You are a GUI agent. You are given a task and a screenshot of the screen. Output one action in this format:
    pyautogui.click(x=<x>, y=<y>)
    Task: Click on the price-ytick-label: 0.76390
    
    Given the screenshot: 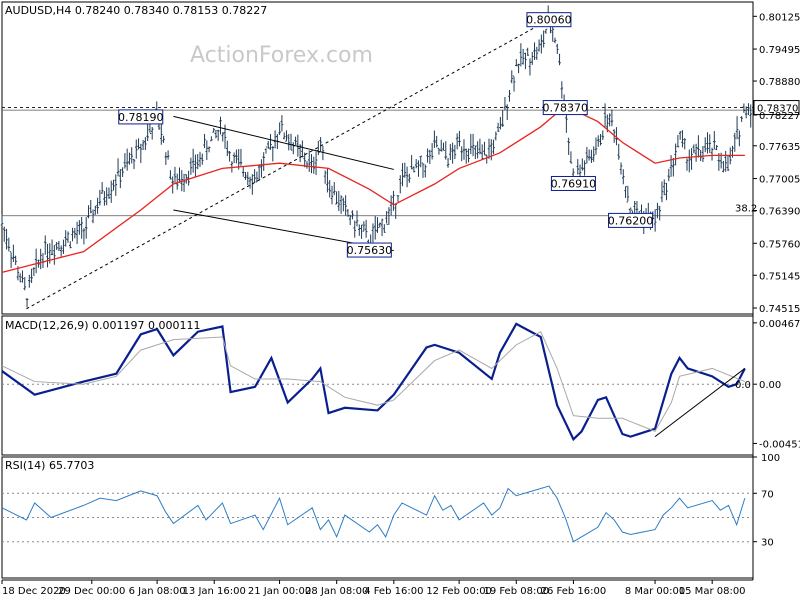 What is the action you would take?
    pyautogui.click(x=779, y=212)
    